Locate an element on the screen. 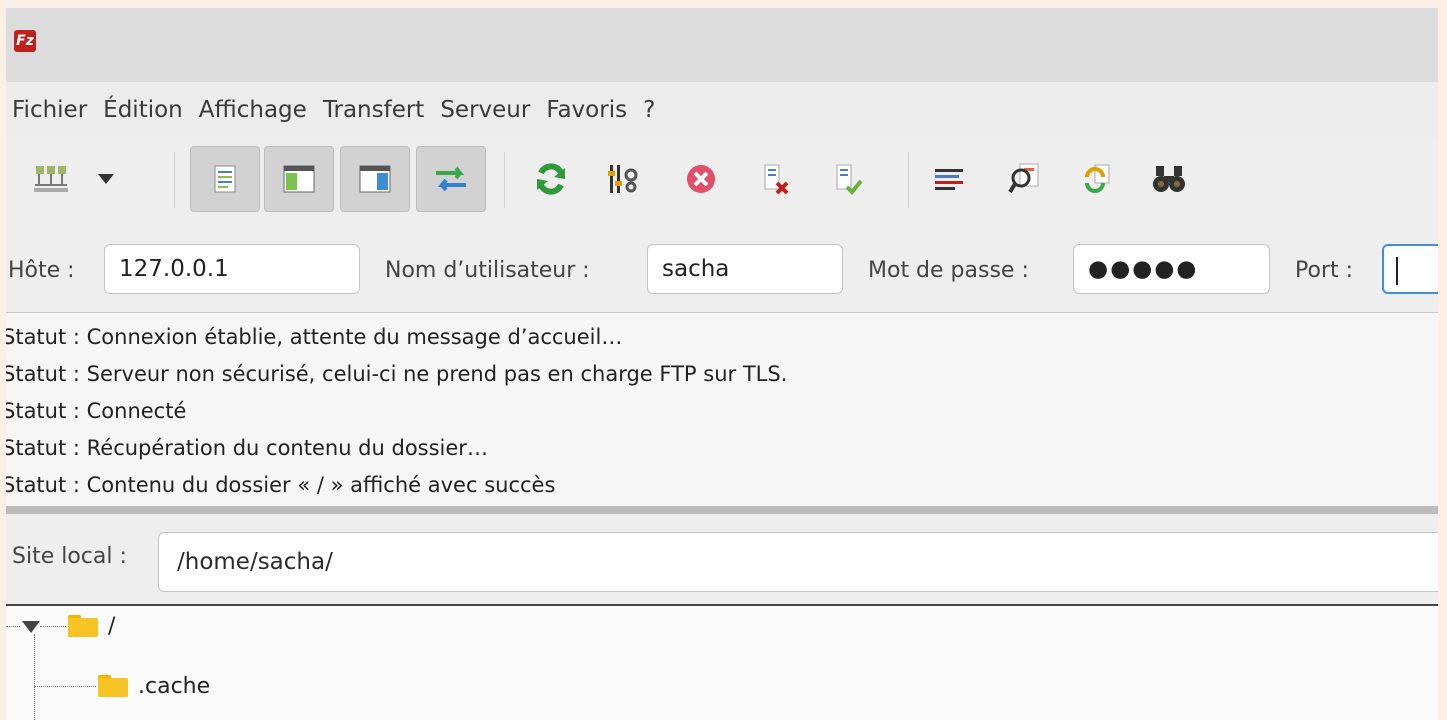 This screenshot has height=720, width=1447. password-field: ●●●●● is located at coordinates (1171, 269).